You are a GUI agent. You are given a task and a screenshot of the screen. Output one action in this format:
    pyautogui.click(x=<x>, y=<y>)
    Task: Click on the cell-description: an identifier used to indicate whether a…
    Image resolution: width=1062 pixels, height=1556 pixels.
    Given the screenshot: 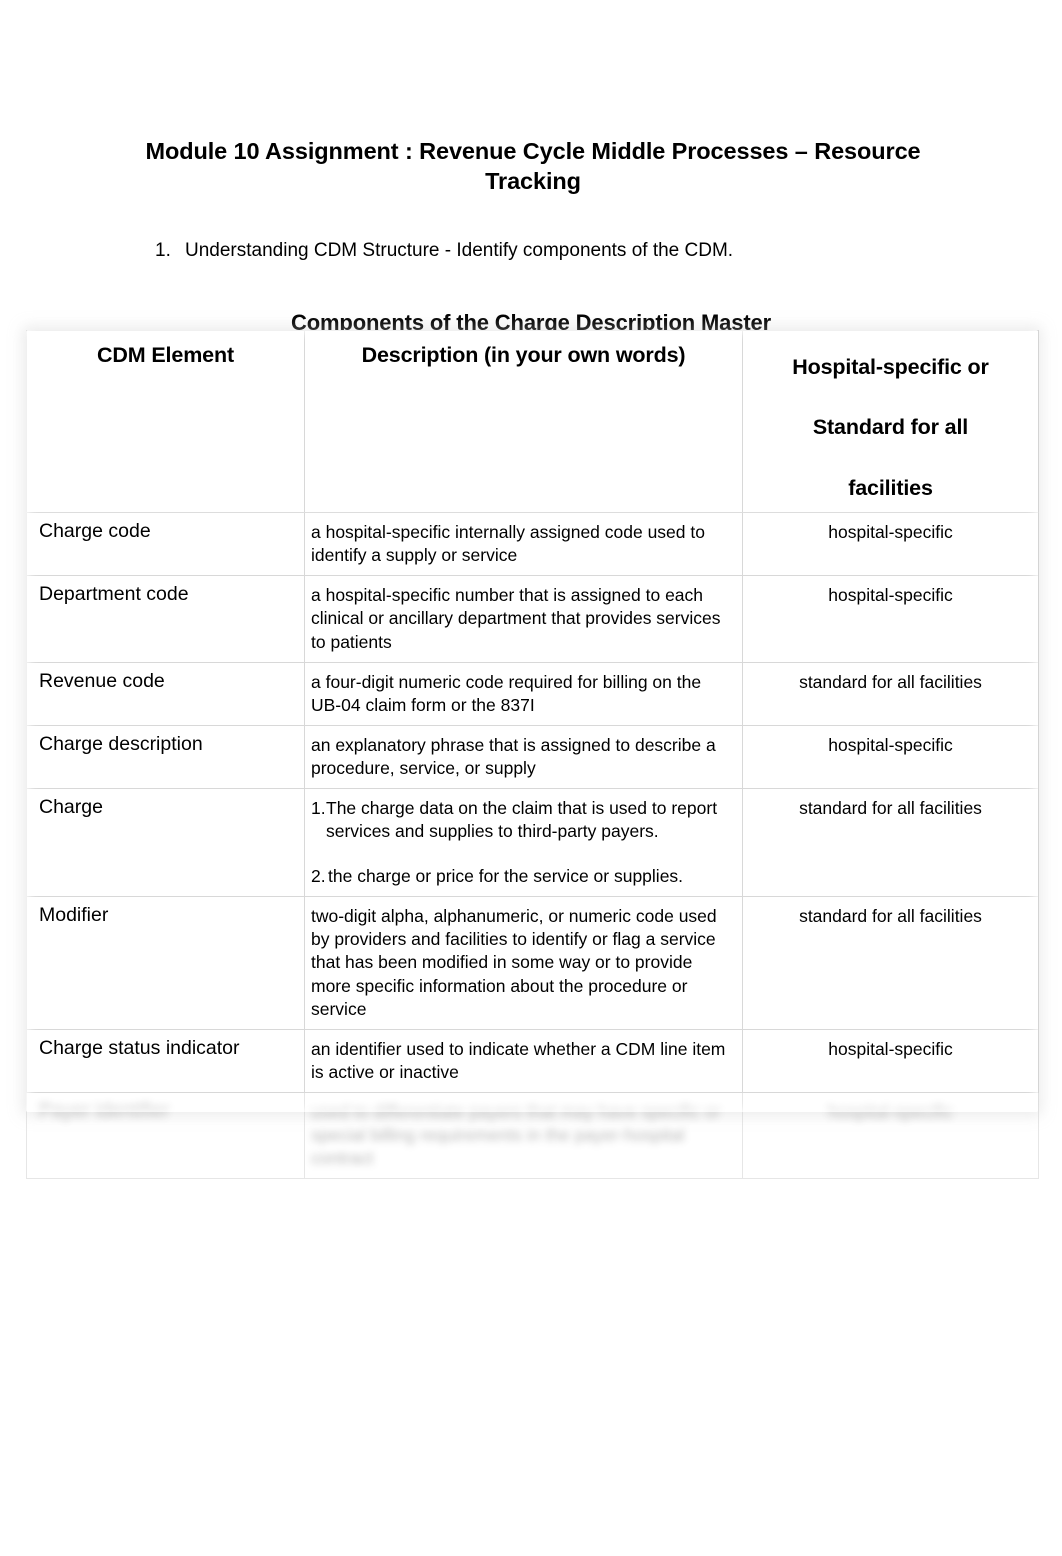 What is the action you would take?
    pyautogui.click(x=523, y=1060)
    